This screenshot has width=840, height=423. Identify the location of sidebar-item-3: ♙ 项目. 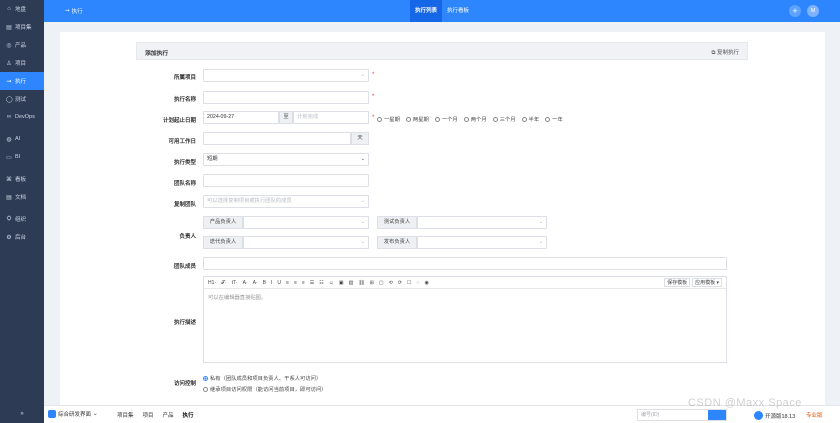
(22, 63).